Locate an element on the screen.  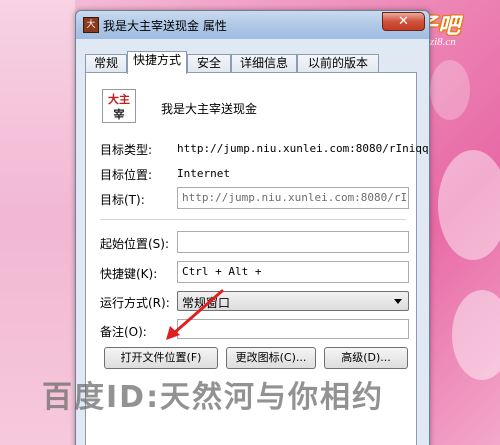
watermark-text: 百度ID:天然河与你相约 is located at coordinates (213, 397).